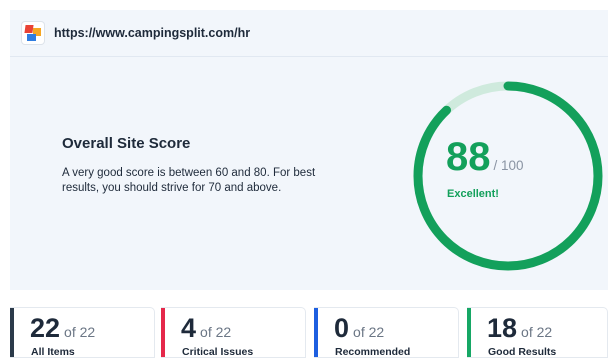  What do you see at coordinates (386, 332) in the screenshot?
I see `stat-recommended: 0 of 22 Recommended` at bounding box center [386, 332].